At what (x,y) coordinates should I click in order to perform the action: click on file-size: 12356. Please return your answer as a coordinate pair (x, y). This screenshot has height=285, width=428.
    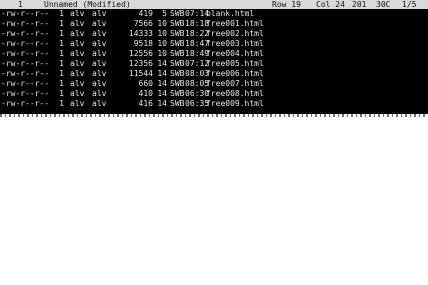
    Looking at the image, I should click on (140, 63).